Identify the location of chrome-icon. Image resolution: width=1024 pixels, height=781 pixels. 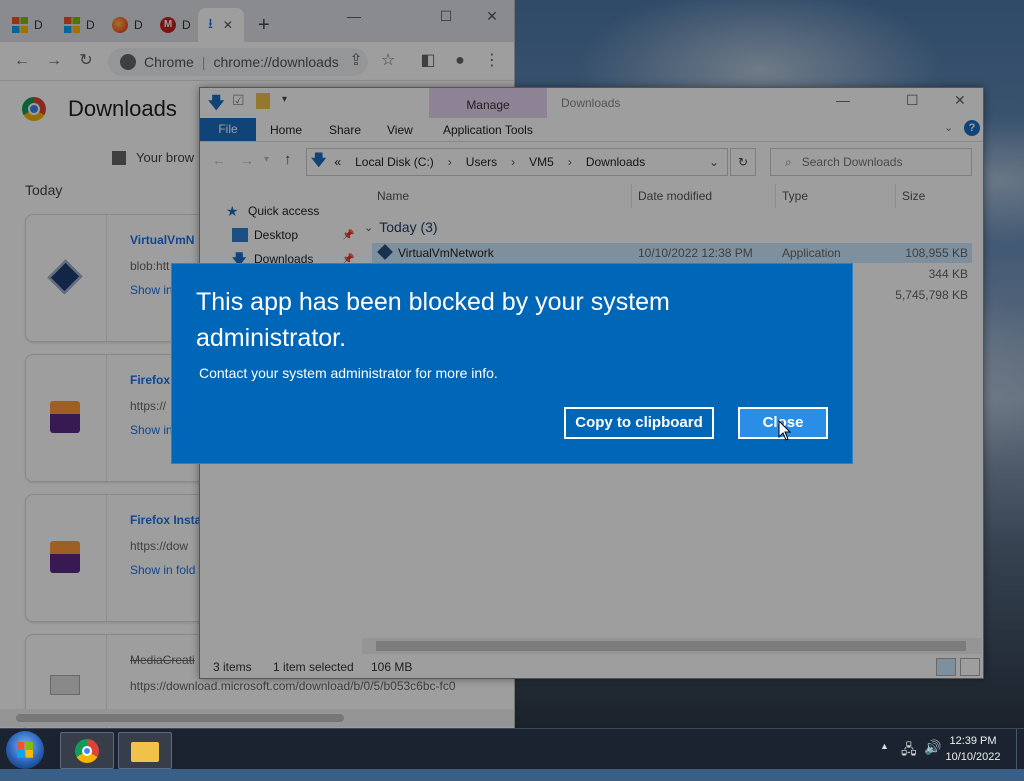
(87, 751).